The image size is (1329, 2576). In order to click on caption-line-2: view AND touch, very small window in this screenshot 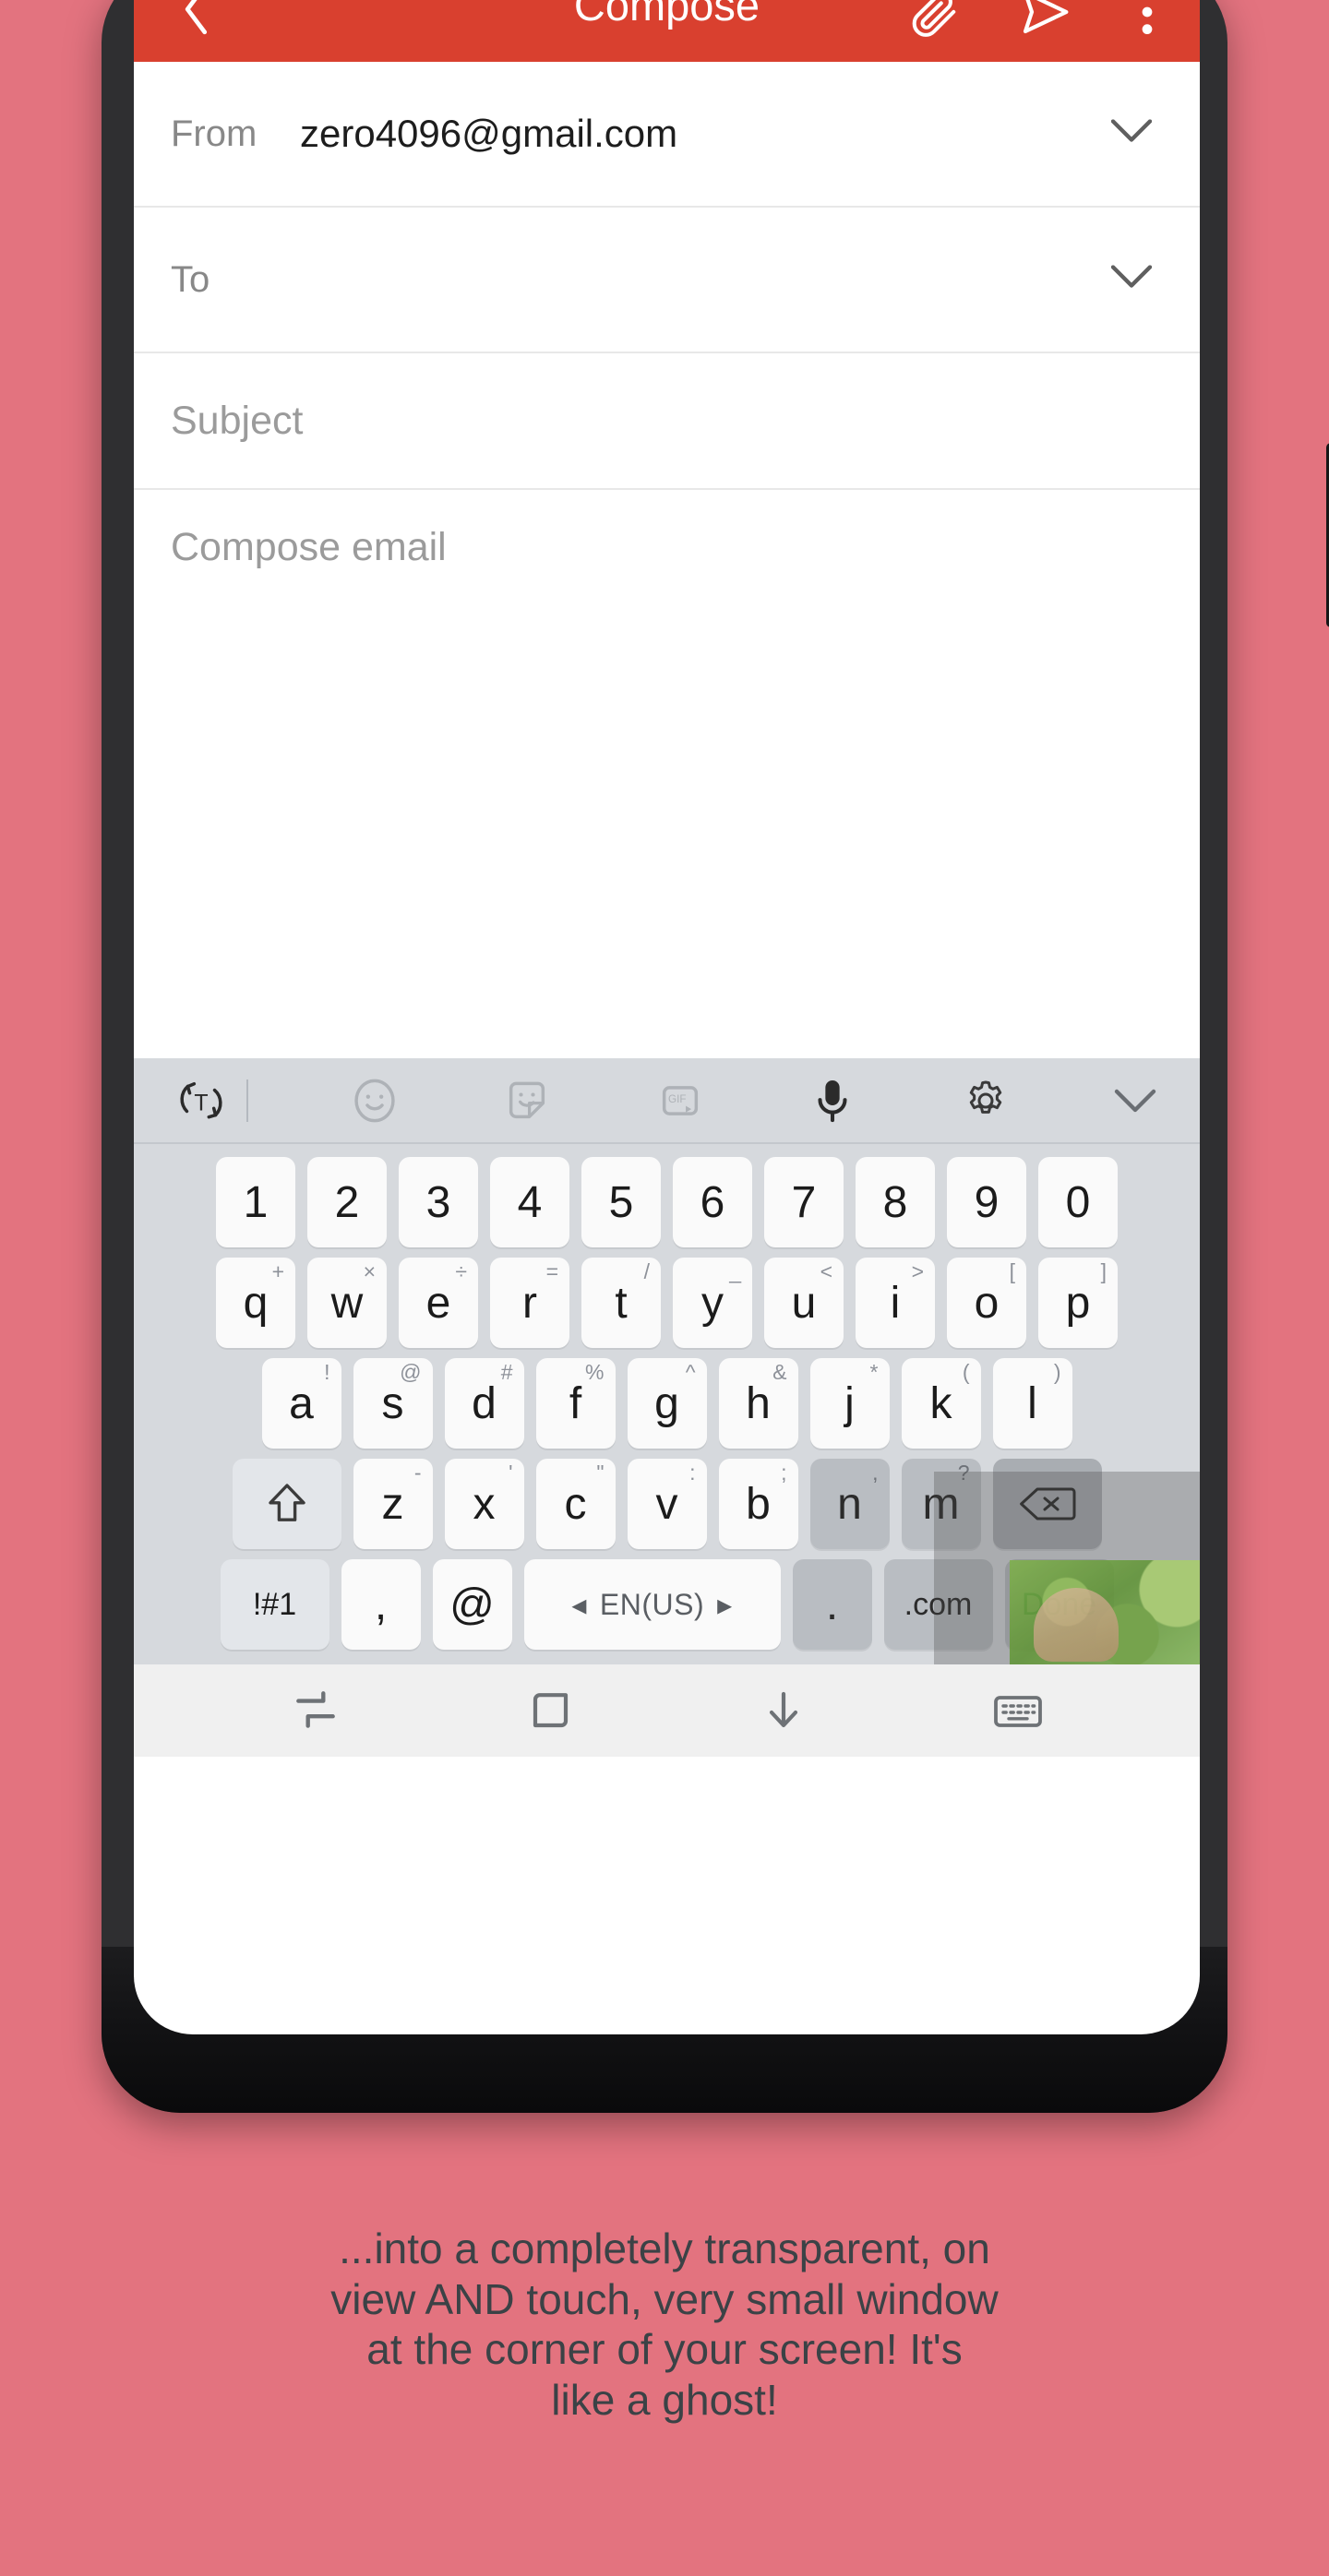, I will do `click(665, 2298)`.